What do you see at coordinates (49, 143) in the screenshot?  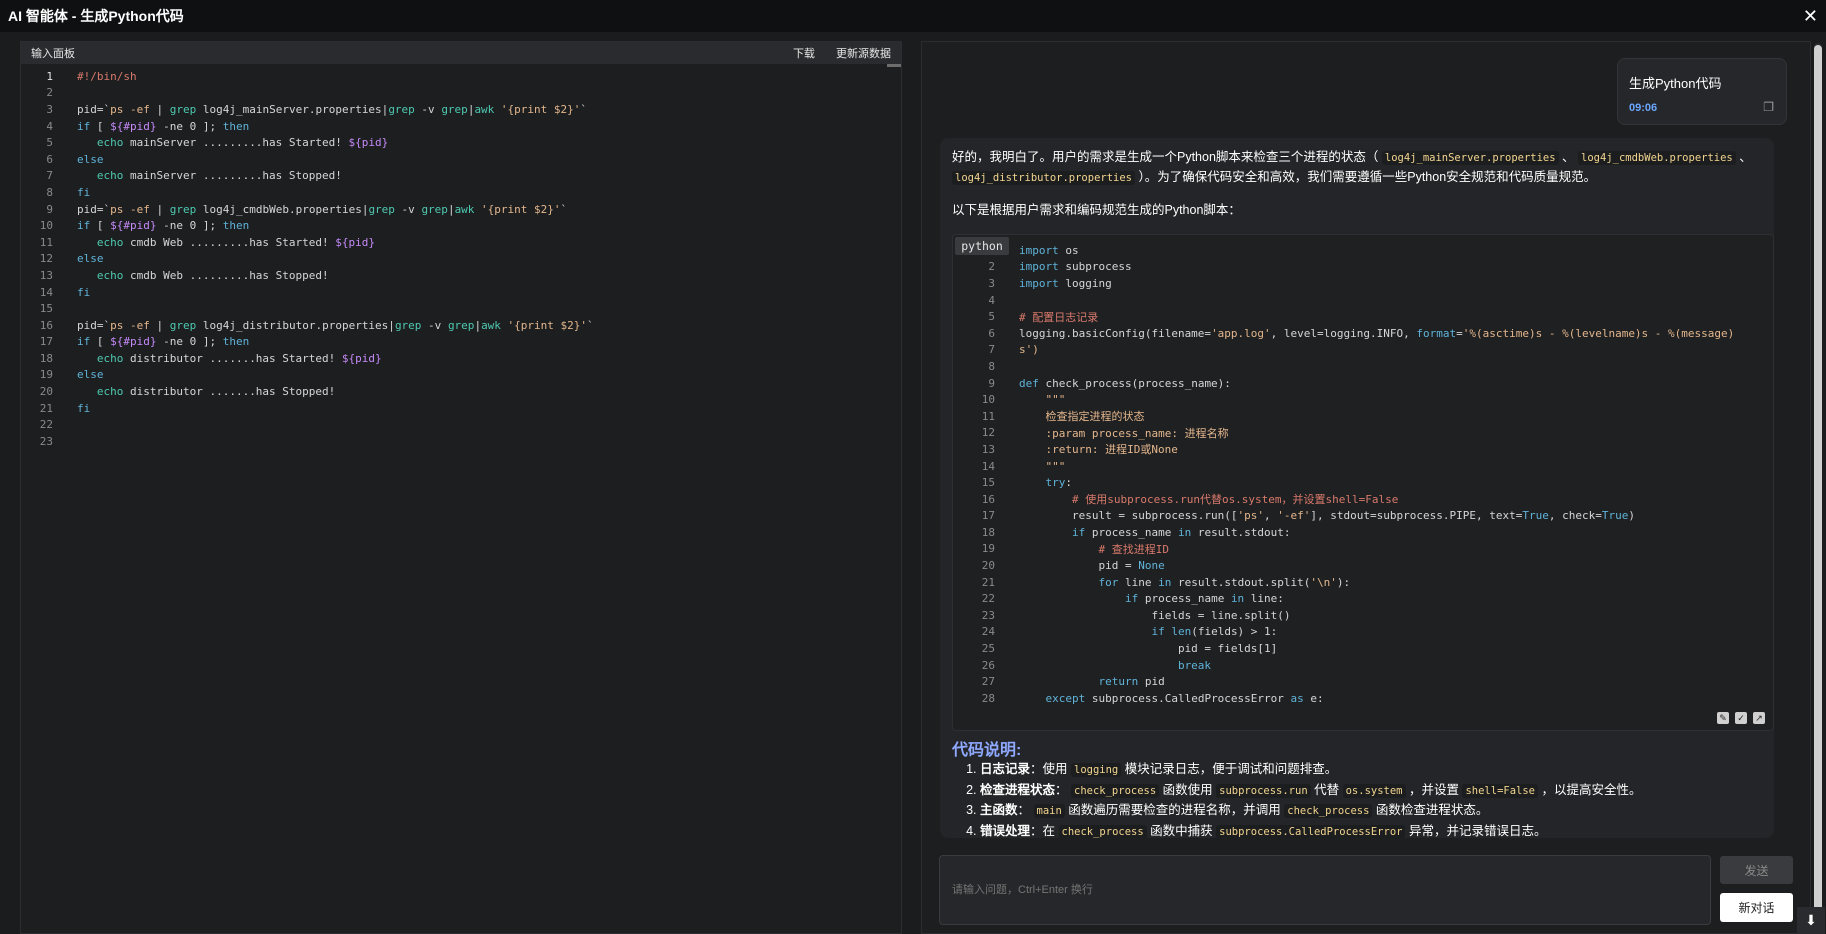 I see `line-number: 5` at bounding box center [49, 143].